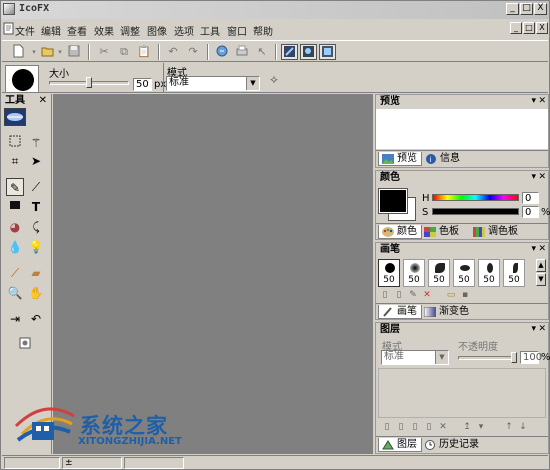  I want to click on tab-info: i 信息, so click(443, 159).